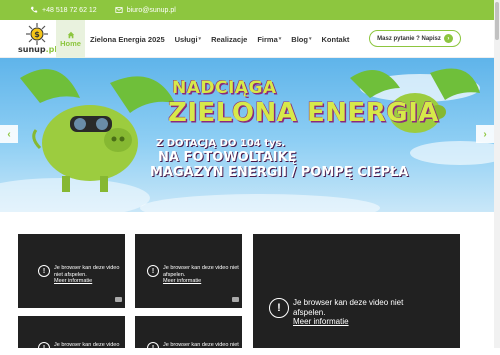  What do you see at coordinates (70, 43) in the screenshot?
I see `nav-home-label: Home` at bounding box center [70, 43].